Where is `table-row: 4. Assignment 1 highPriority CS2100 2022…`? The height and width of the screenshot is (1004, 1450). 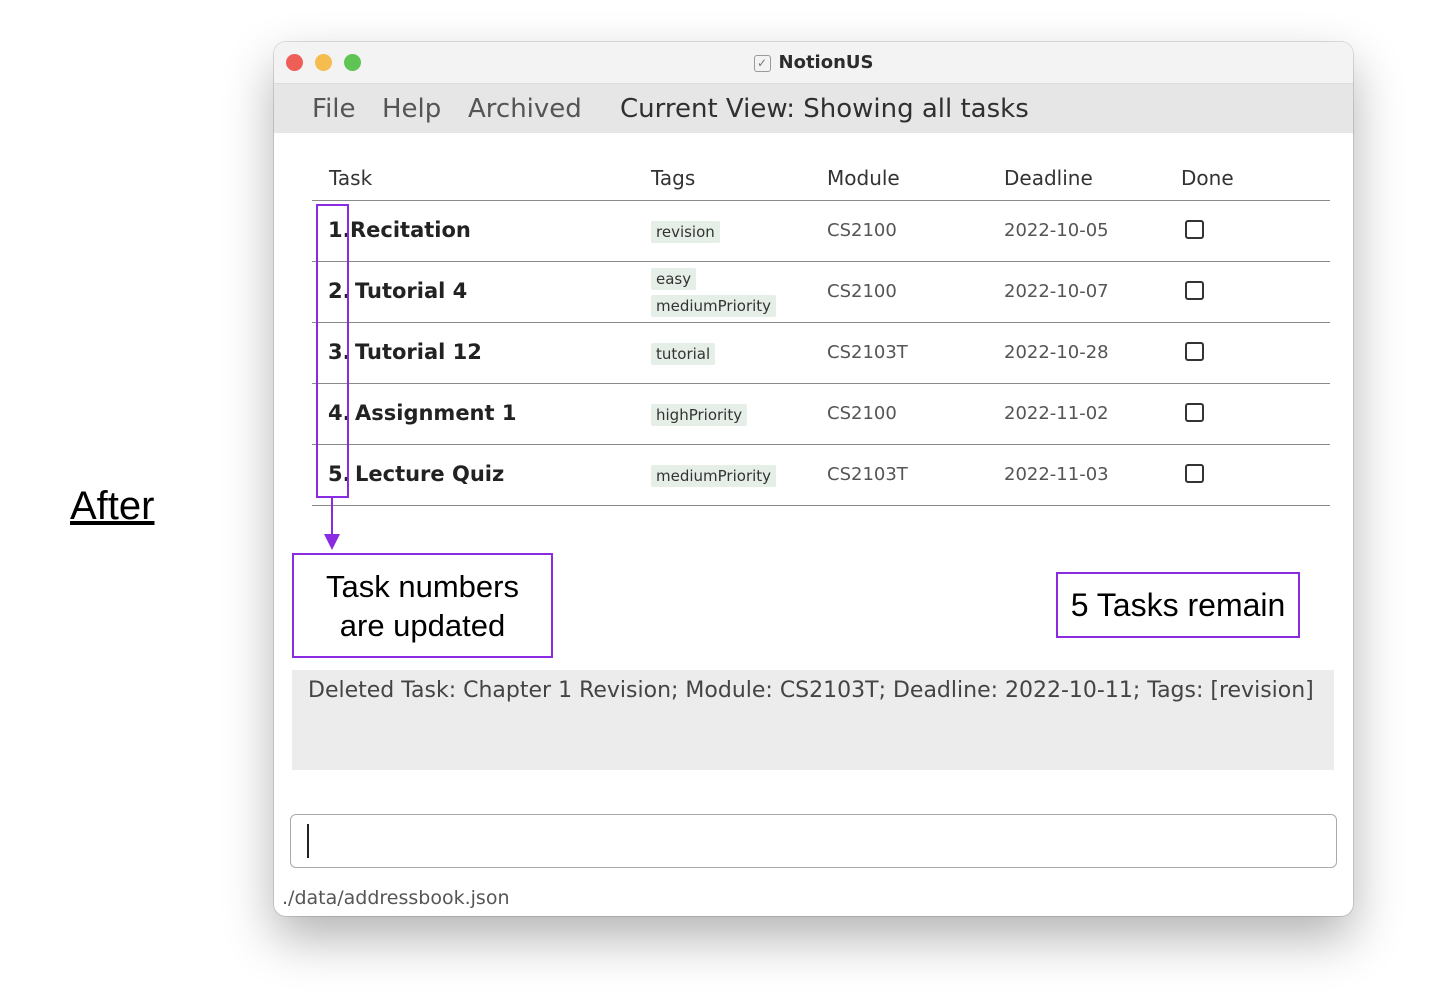 table-row: 4. Assignment 1 highPriority CS2100 2022… is located at coordinates (821, 414).